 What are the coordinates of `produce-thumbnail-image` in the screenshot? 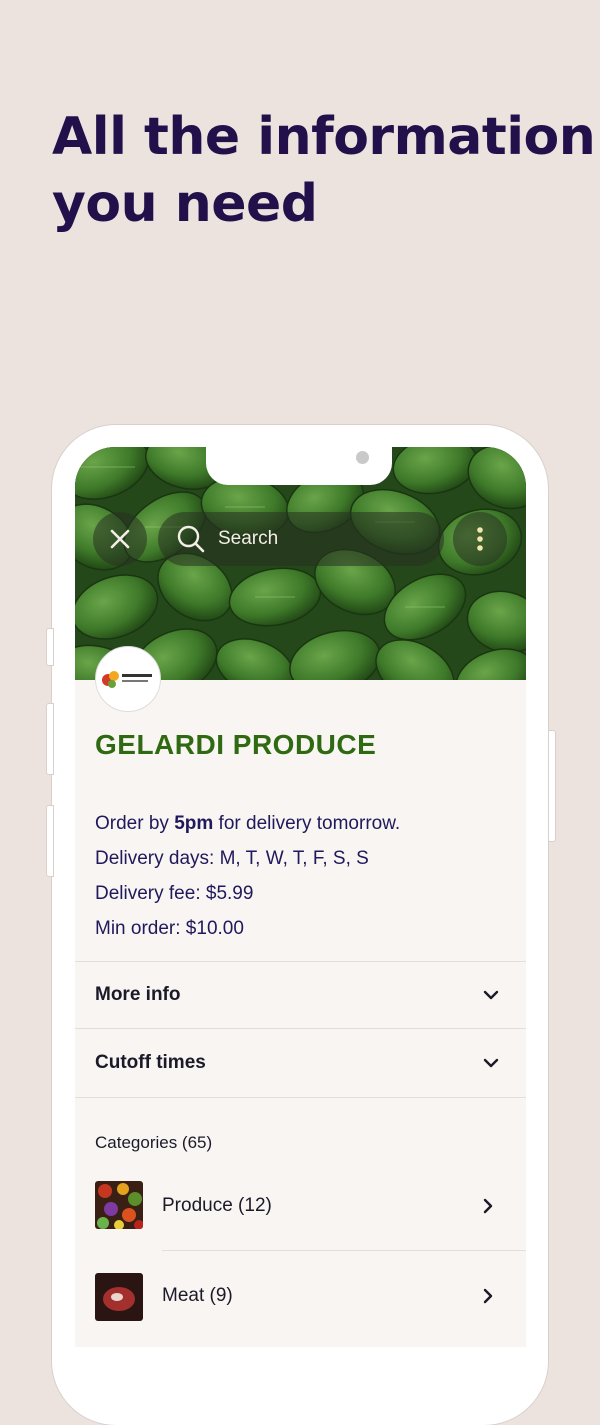 It's located at (120, 1206).